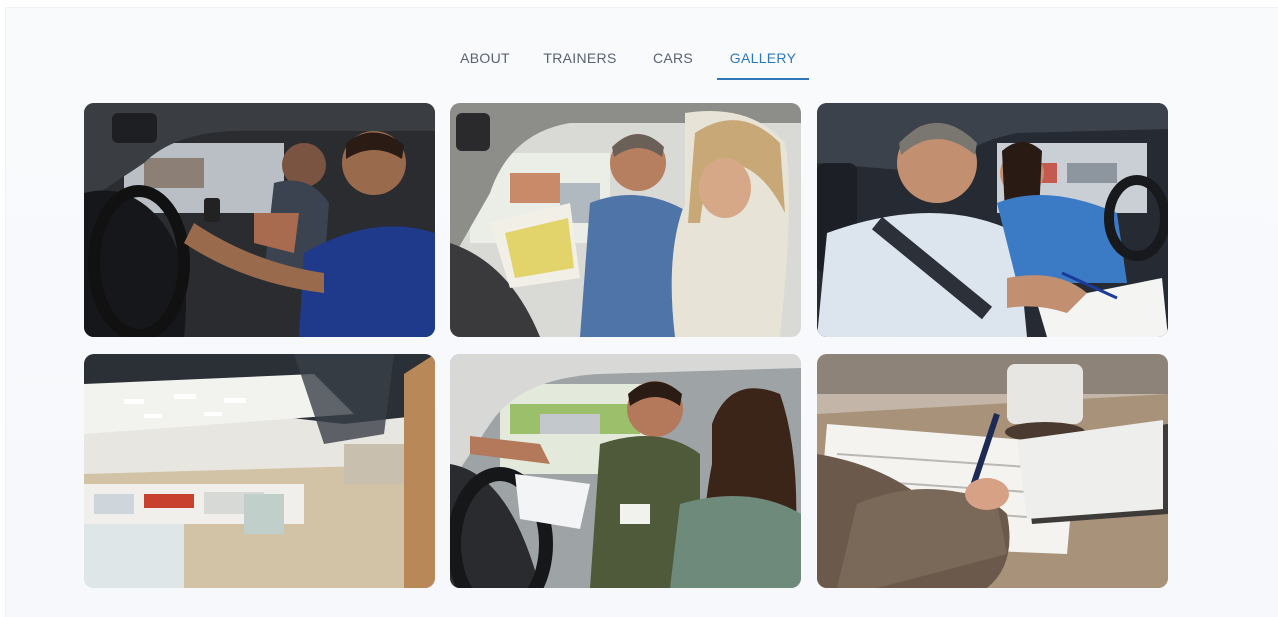 The width and height of the screenshot is (1278, 617). What do you see at coordinates (763, 63) in the screenshot?
I see `tab-gallery: GALLERY` at bounding box center [763, 63].